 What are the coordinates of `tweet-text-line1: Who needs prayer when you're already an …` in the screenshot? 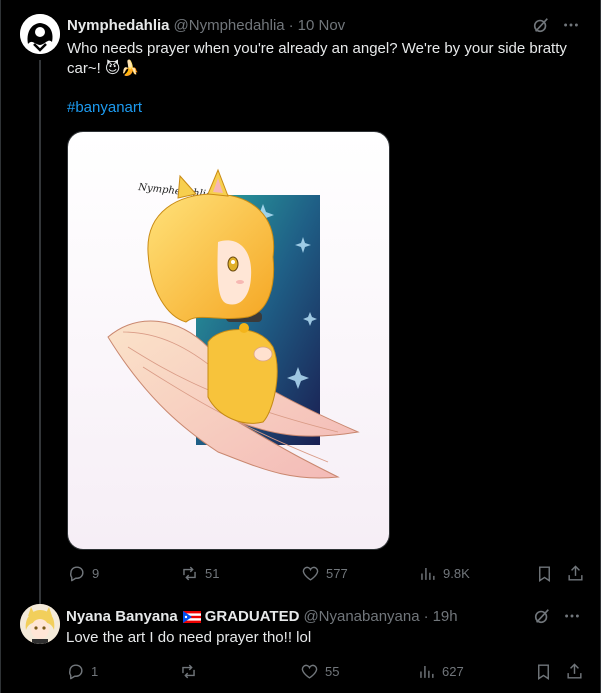 It's located at (317, 48).